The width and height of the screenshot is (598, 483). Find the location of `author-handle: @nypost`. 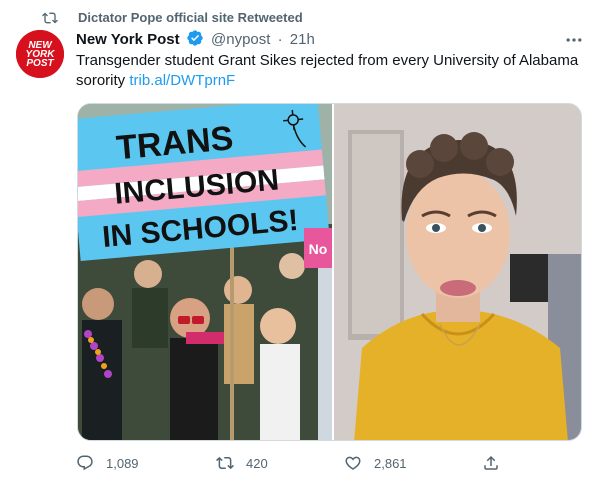

author-handle: @nypost is located at coordinates (240, 39).